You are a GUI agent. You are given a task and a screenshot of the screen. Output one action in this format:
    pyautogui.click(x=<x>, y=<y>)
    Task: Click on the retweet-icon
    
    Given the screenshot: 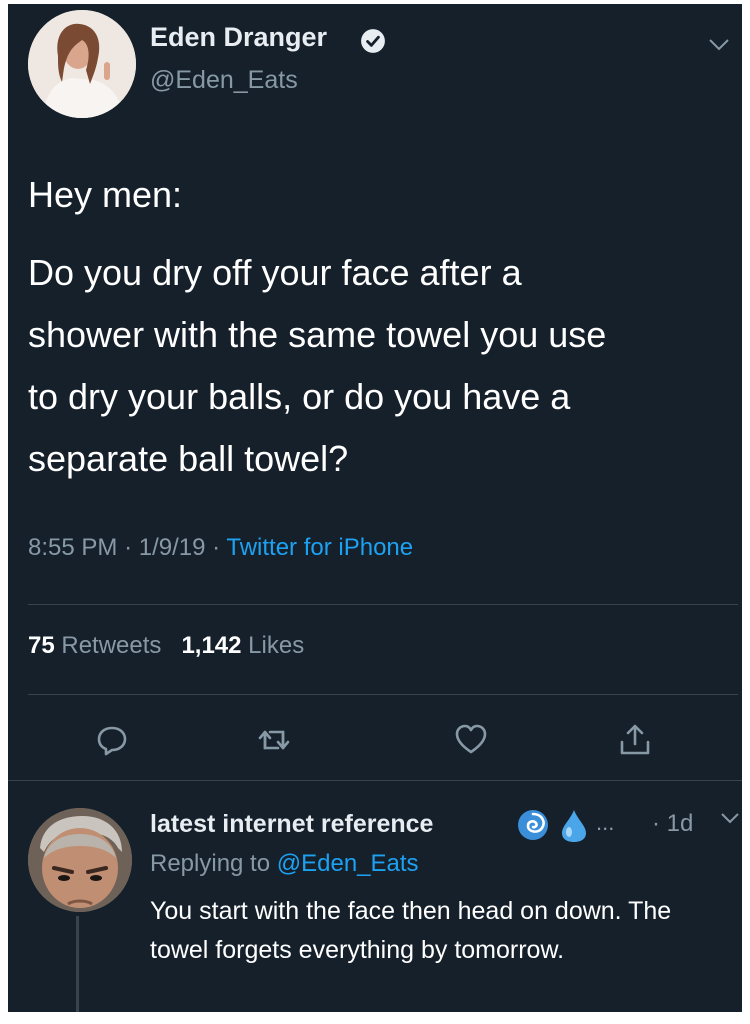 What is the action you would take?
    pyautogui.click(x=274, y=740)
    